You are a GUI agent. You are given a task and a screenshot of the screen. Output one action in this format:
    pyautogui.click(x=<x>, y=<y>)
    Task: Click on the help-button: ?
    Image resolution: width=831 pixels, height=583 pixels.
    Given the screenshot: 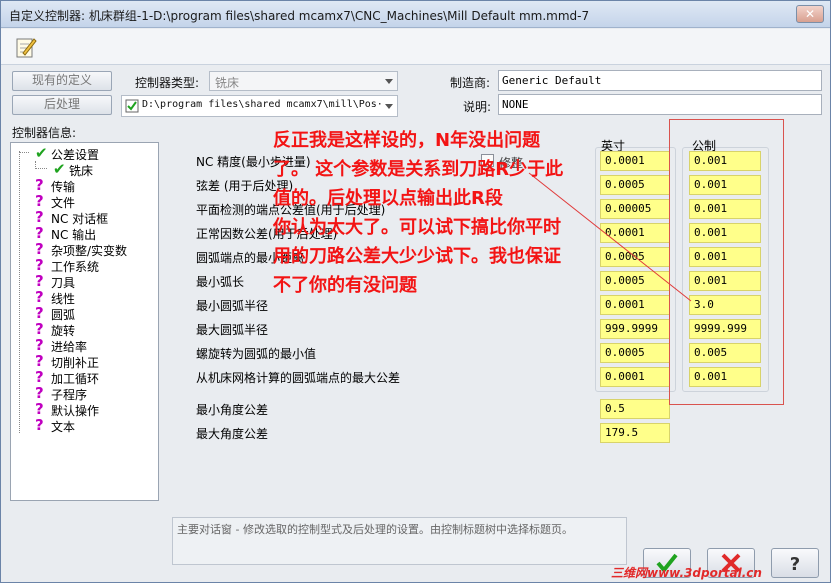 What is the action you would take?
    pyautogui.click(x=795, y=563)
    